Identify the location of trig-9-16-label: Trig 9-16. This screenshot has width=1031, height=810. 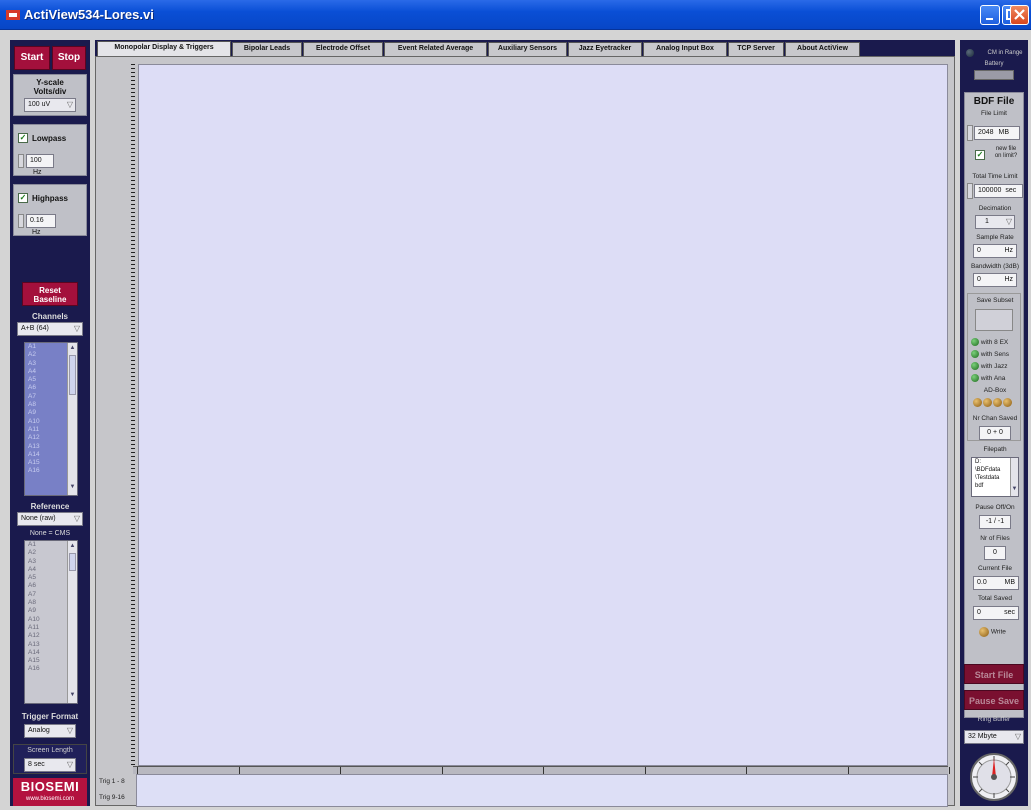
(112, 797).